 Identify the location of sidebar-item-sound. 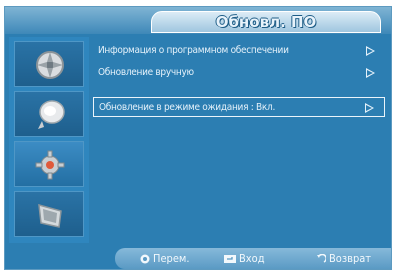
(49, 114).